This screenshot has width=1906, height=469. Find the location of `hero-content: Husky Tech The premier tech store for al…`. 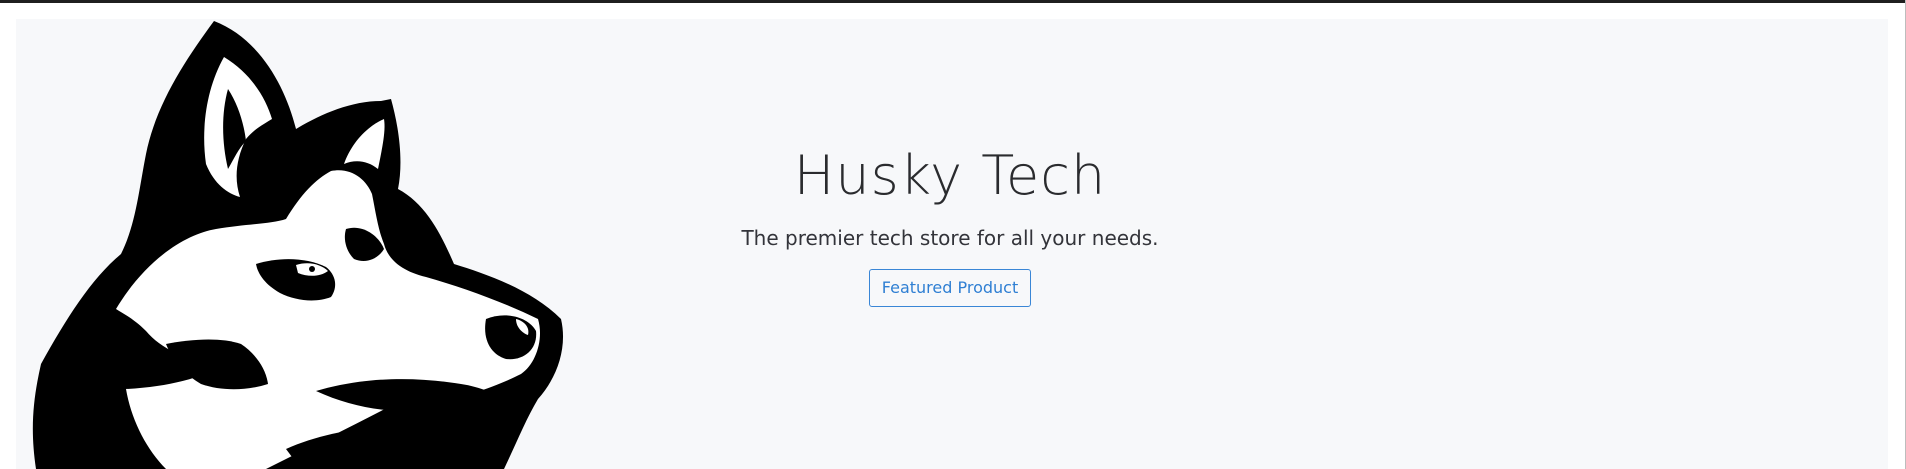

hero-content: Husky Tech The premier tech store for al… is located at coordinates (950, 223).